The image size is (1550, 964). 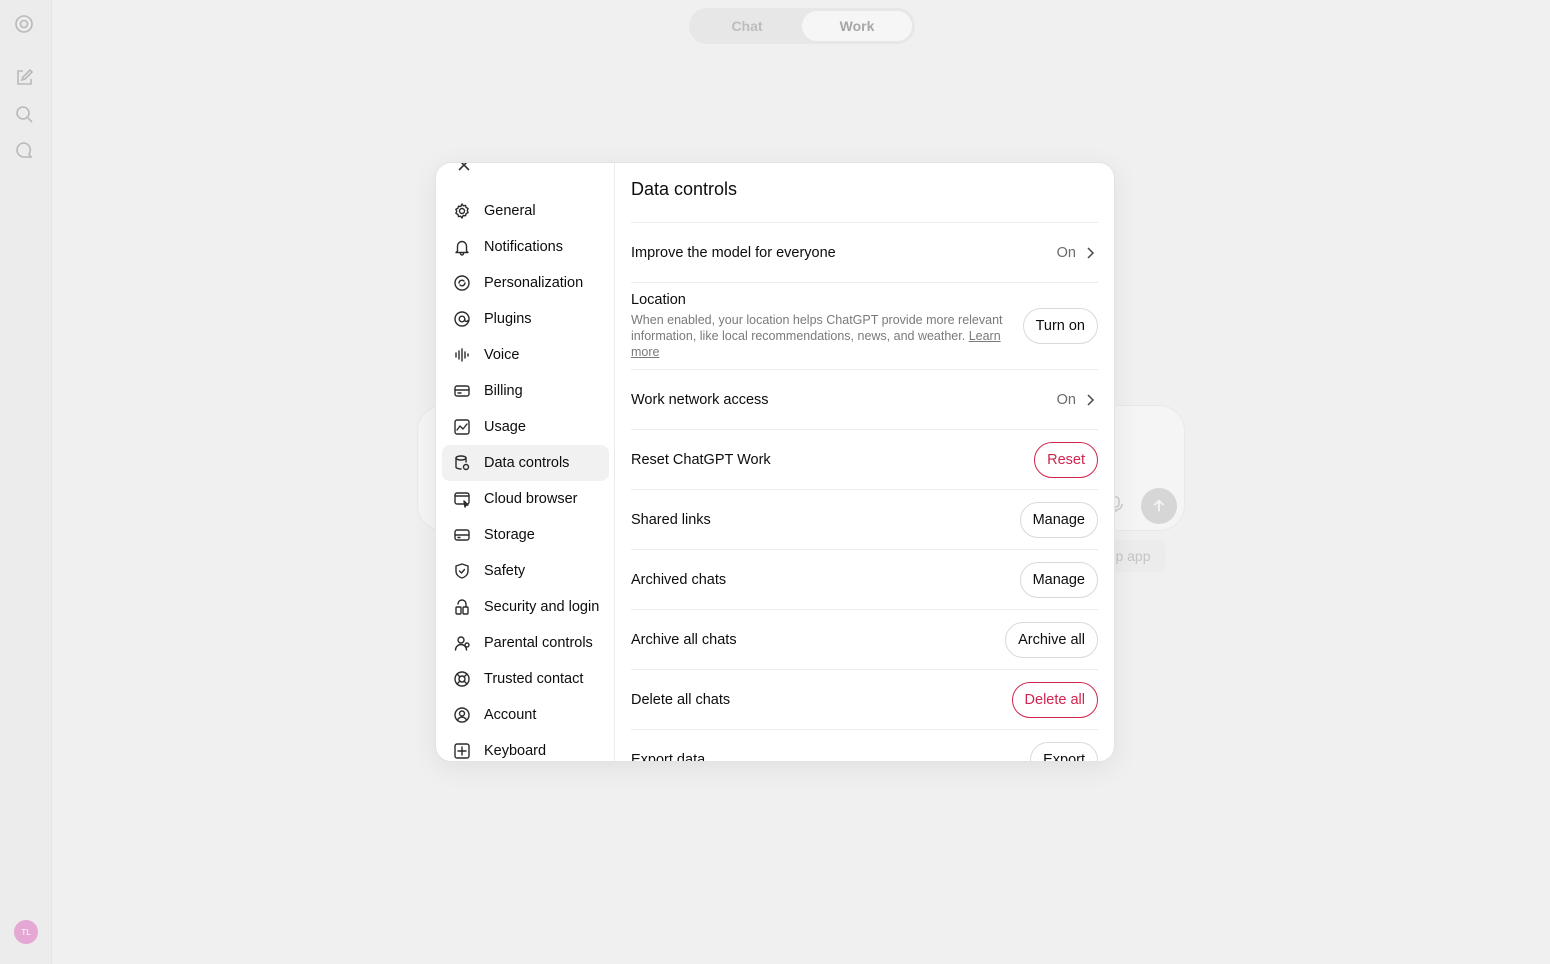 I want to click on sidebar-item-keyboard: Keyboard, so click(x=525, y=747).